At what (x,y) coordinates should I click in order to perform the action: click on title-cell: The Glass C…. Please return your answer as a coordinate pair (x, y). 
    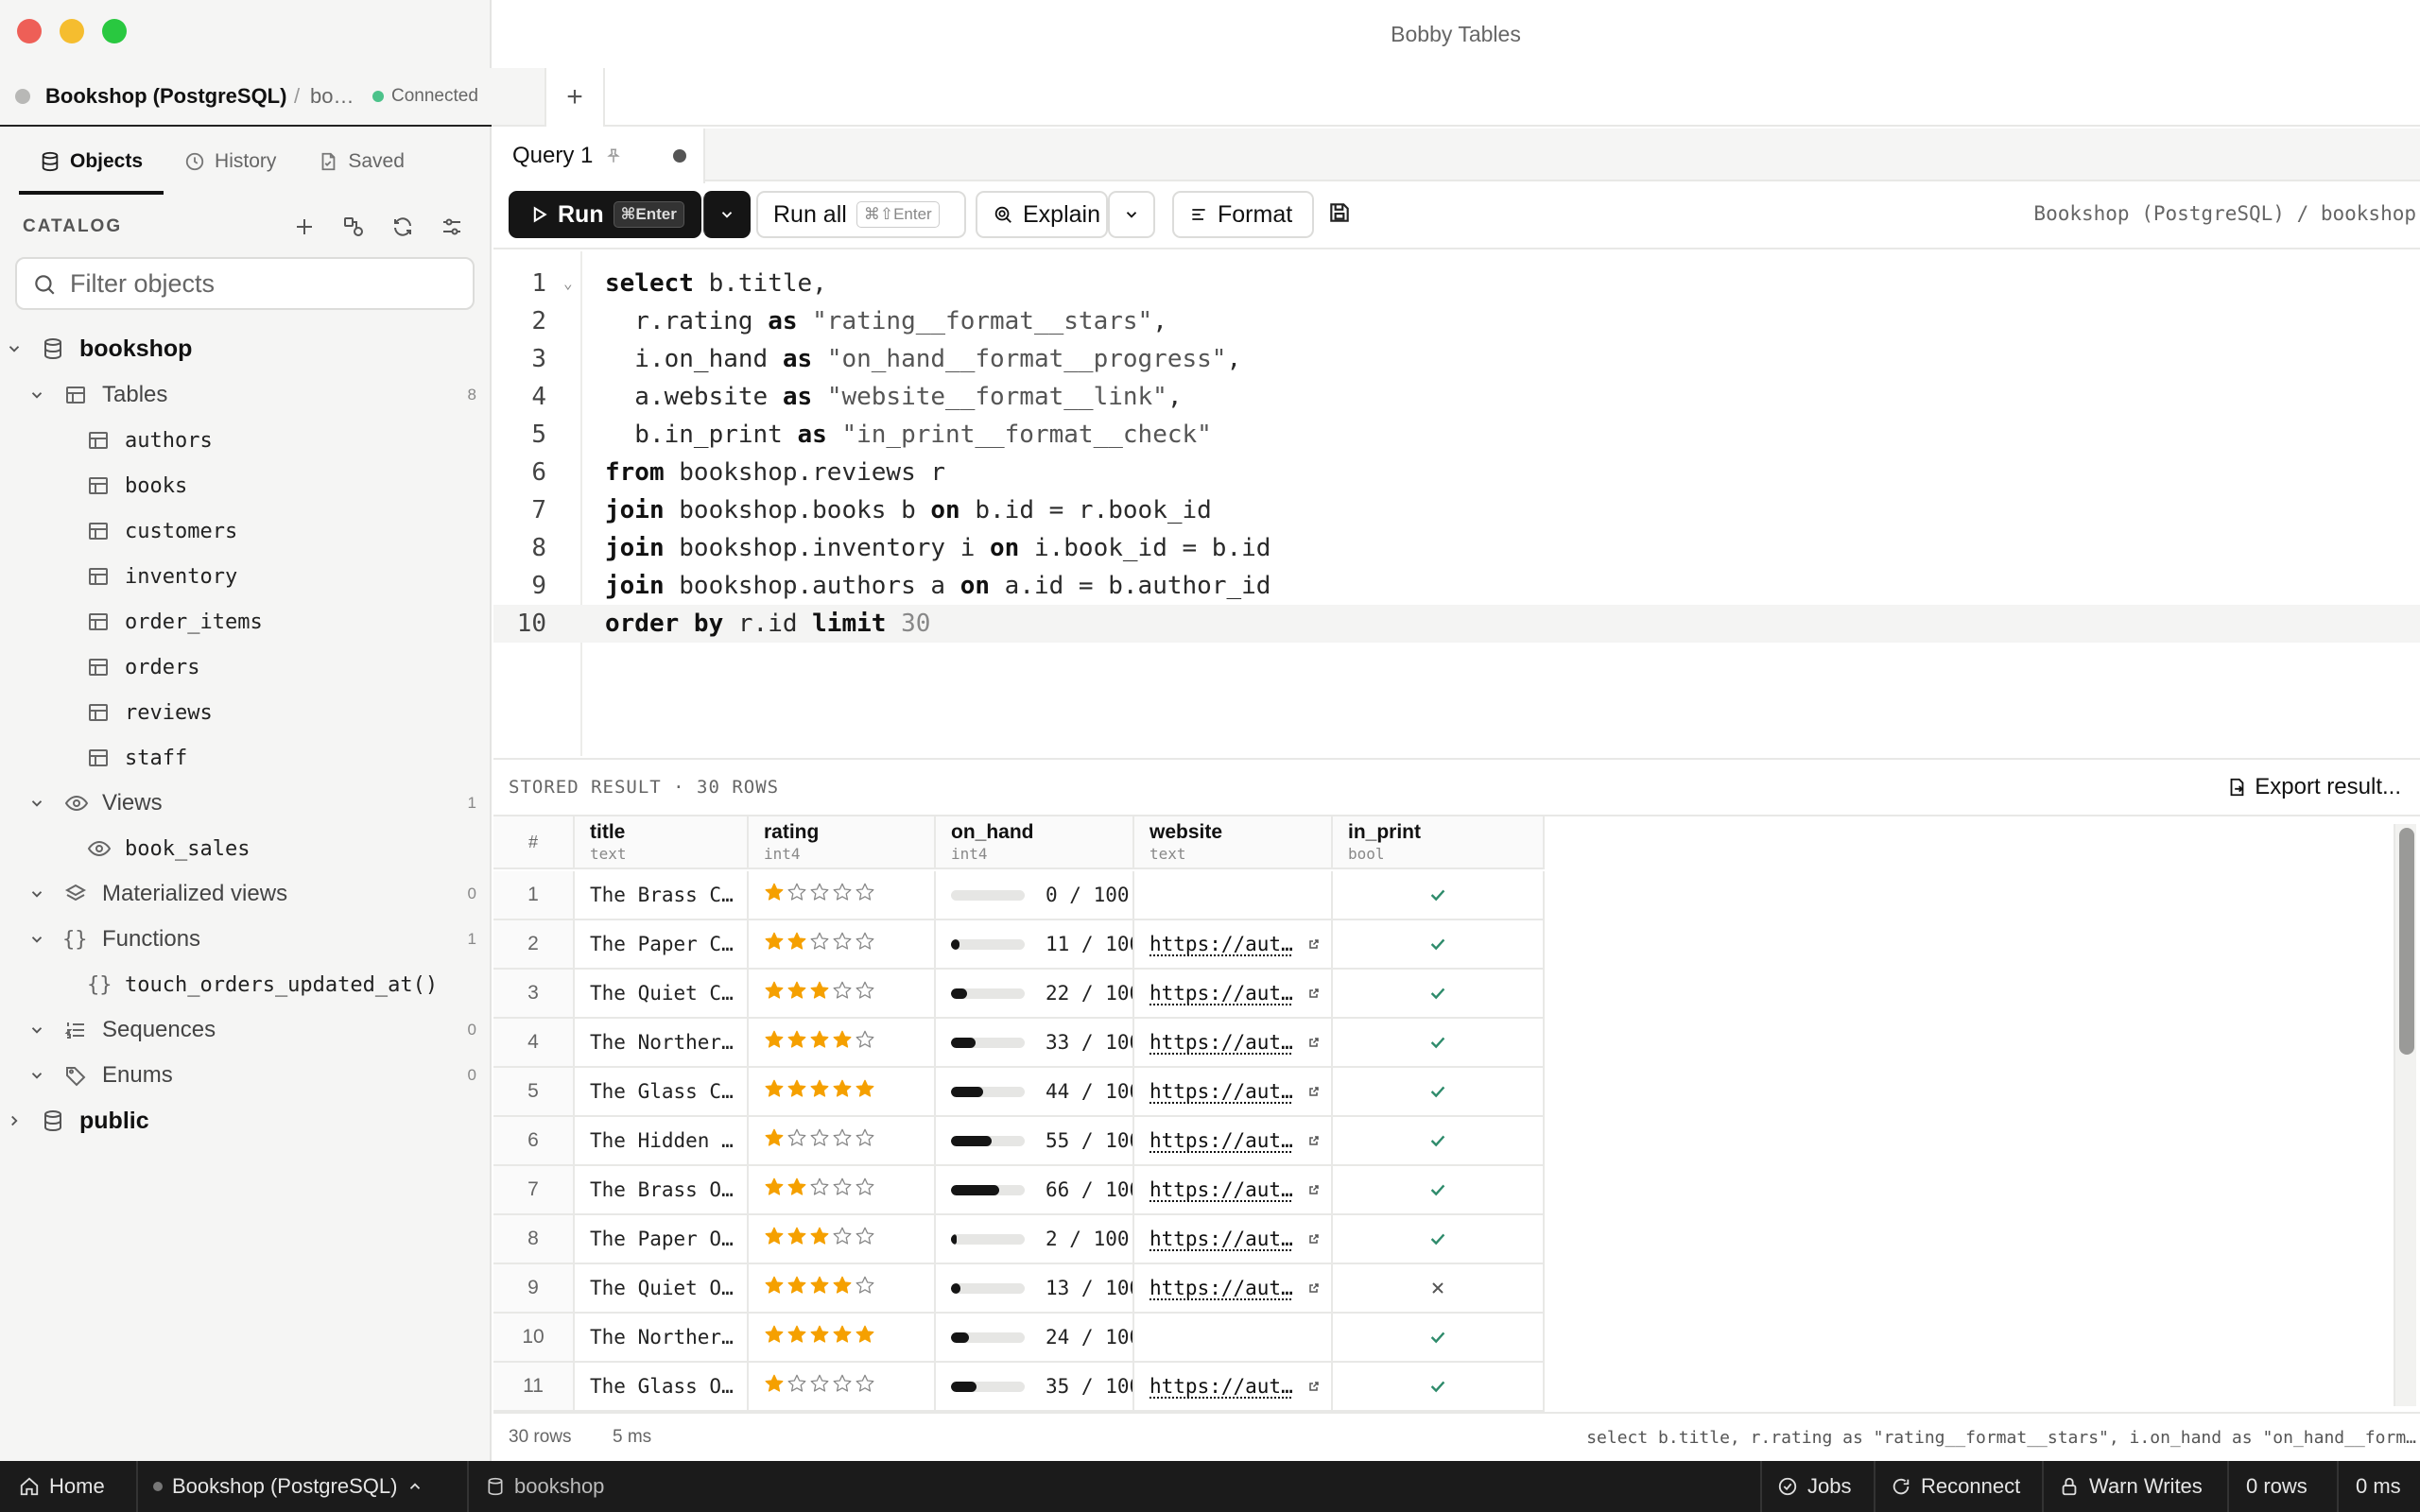
    Looking at the image, I should click on (662, 1092).